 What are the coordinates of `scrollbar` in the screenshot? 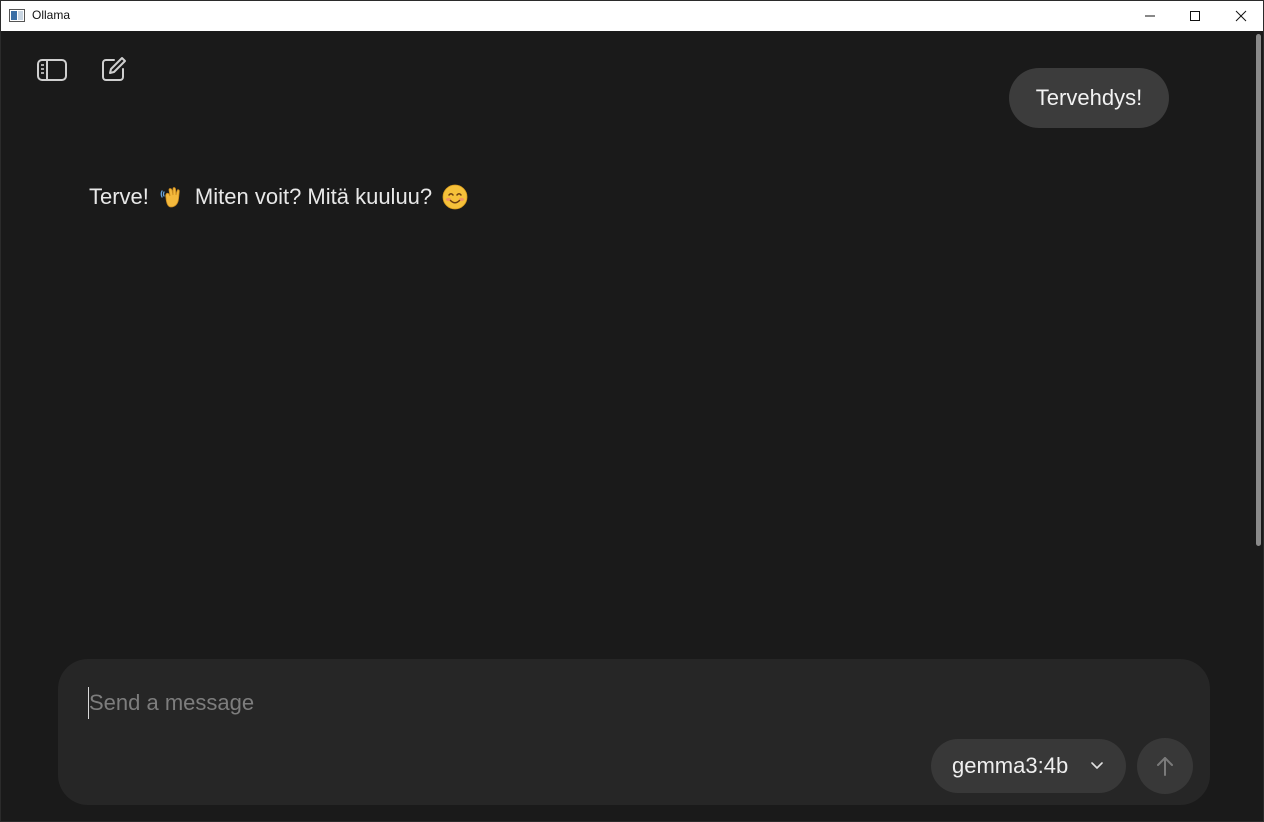 It's located at (1258, 426).